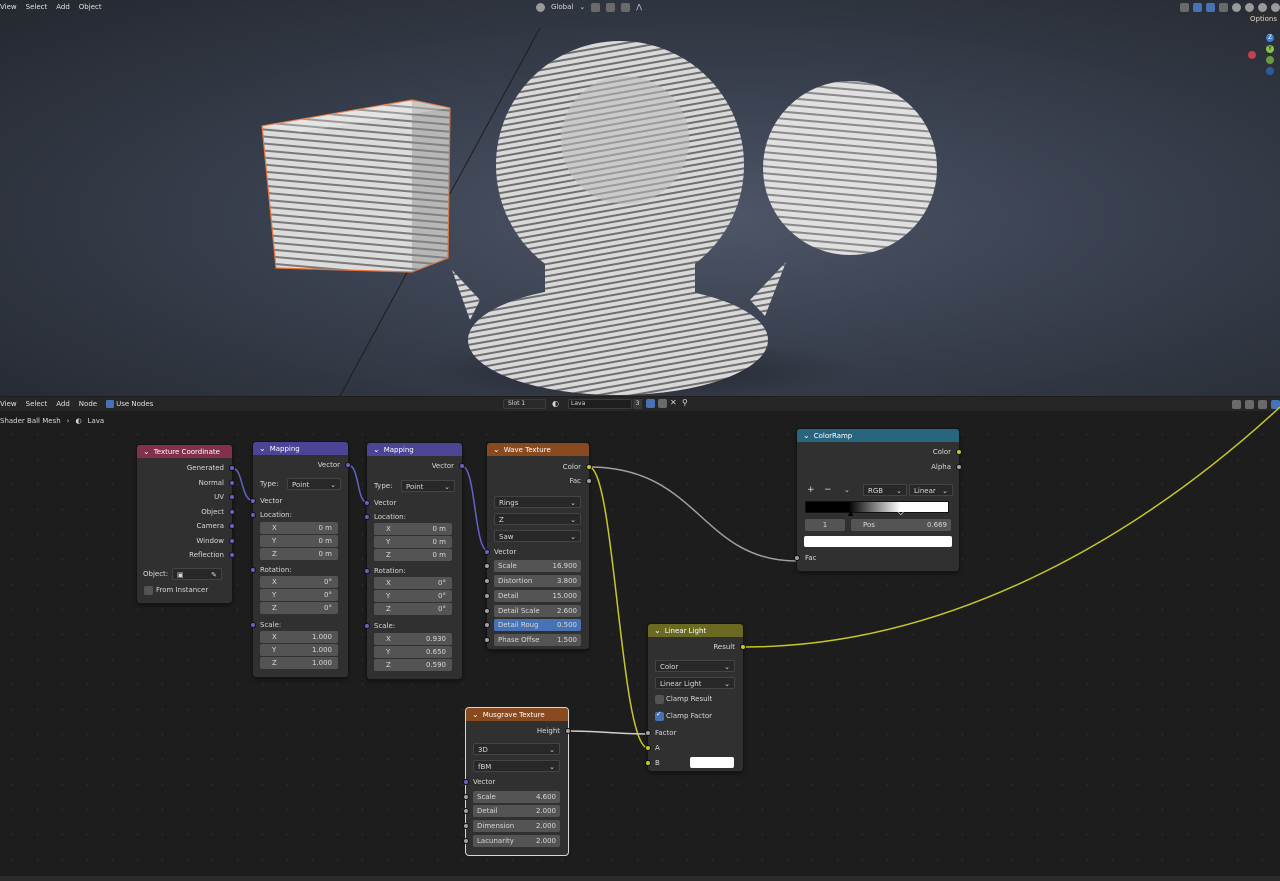 This screenshot has width=1280, height=881. Describe the element at coordinates (232, 526) in the screenshot. I see `socket-camera` at that location.